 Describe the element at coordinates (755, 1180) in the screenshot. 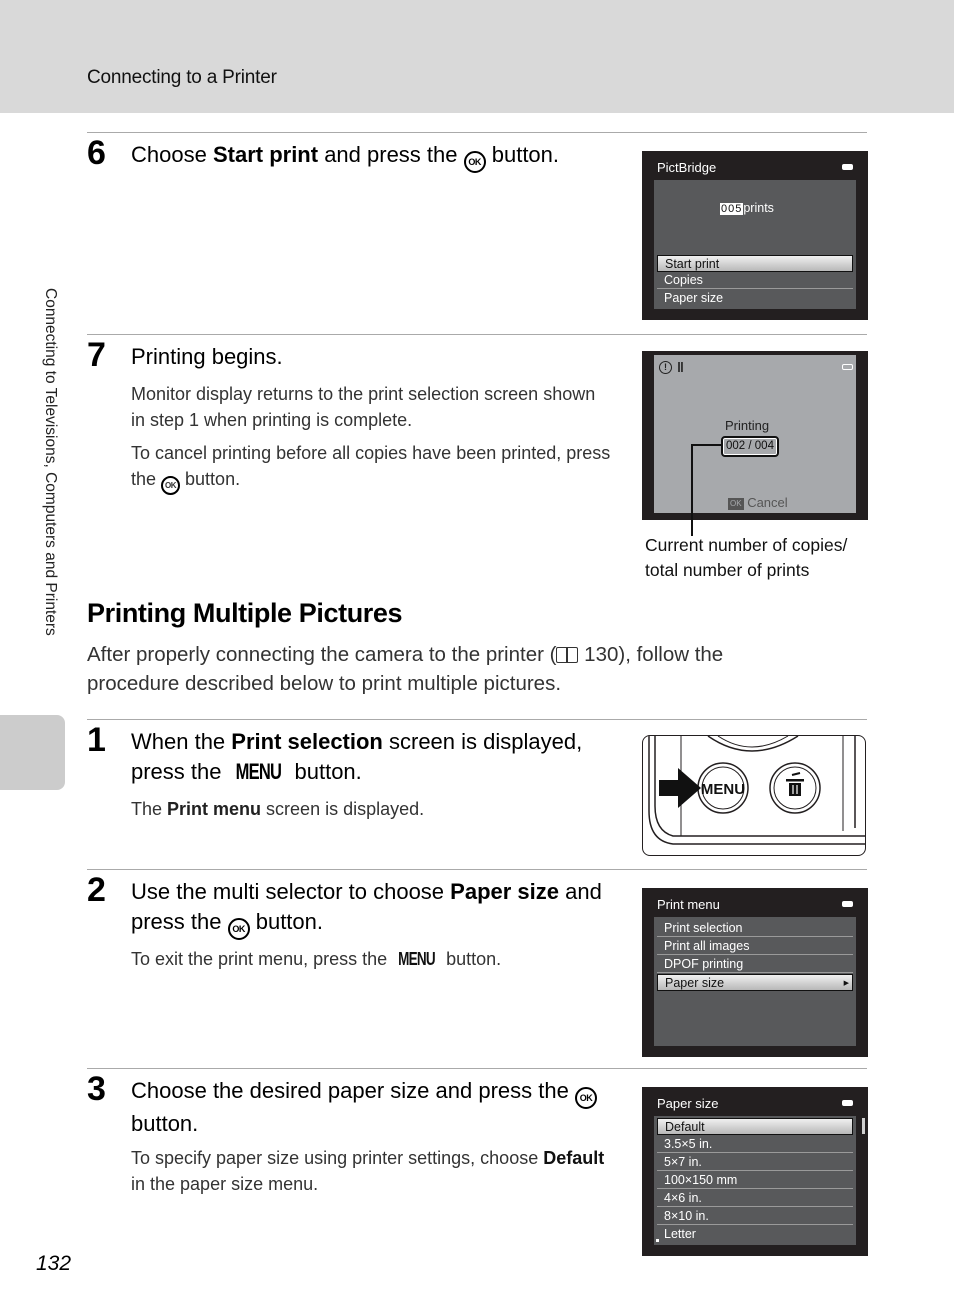

I see `menu-item-100x150: 100×150 mm` at that location.